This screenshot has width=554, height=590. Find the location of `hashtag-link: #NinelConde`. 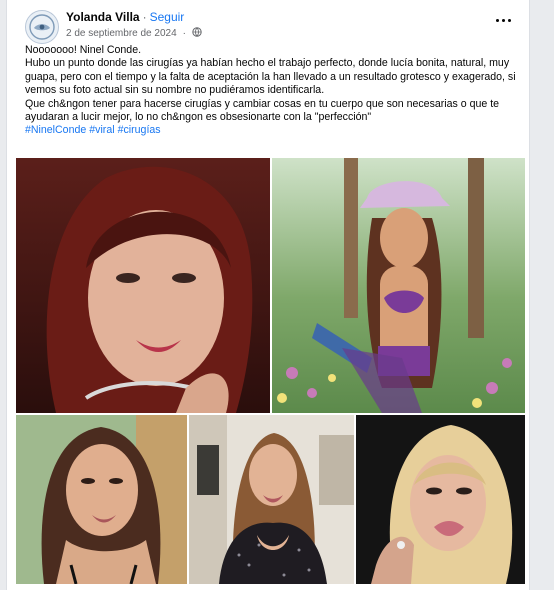

hashtag-link: #NinelConde is located at coordinates (55, 130).